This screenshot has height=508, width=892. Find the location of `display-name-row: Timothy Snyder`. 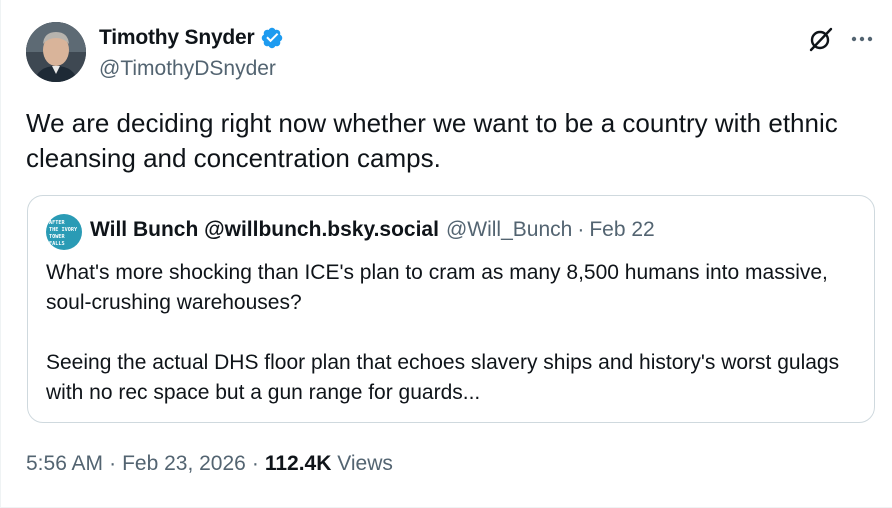

display-name-row: Timothy Snyder is located at coordinates (191, 38).